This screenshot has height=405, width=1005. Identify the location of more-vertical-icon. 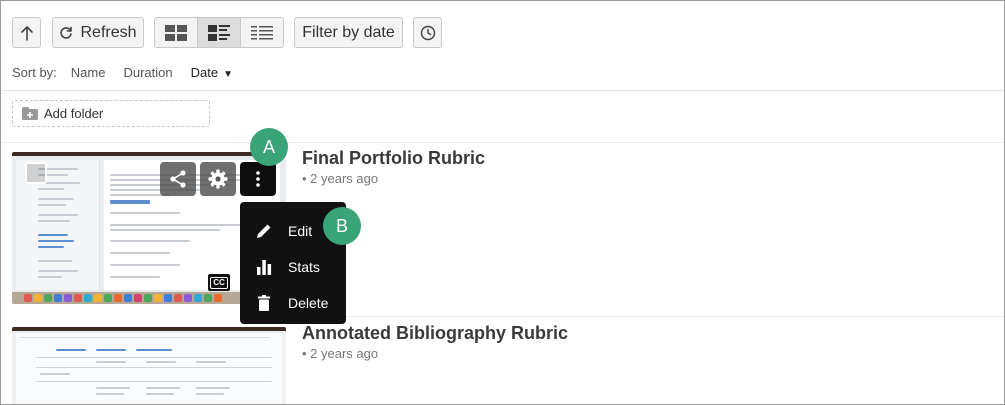
(258, 179).